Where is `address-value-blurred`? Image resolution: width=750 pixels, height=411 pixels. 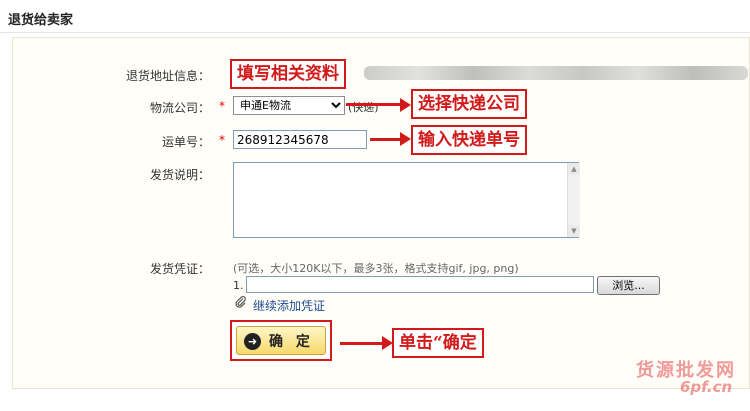
address-value-blurred is located at coordinates (556, 73).